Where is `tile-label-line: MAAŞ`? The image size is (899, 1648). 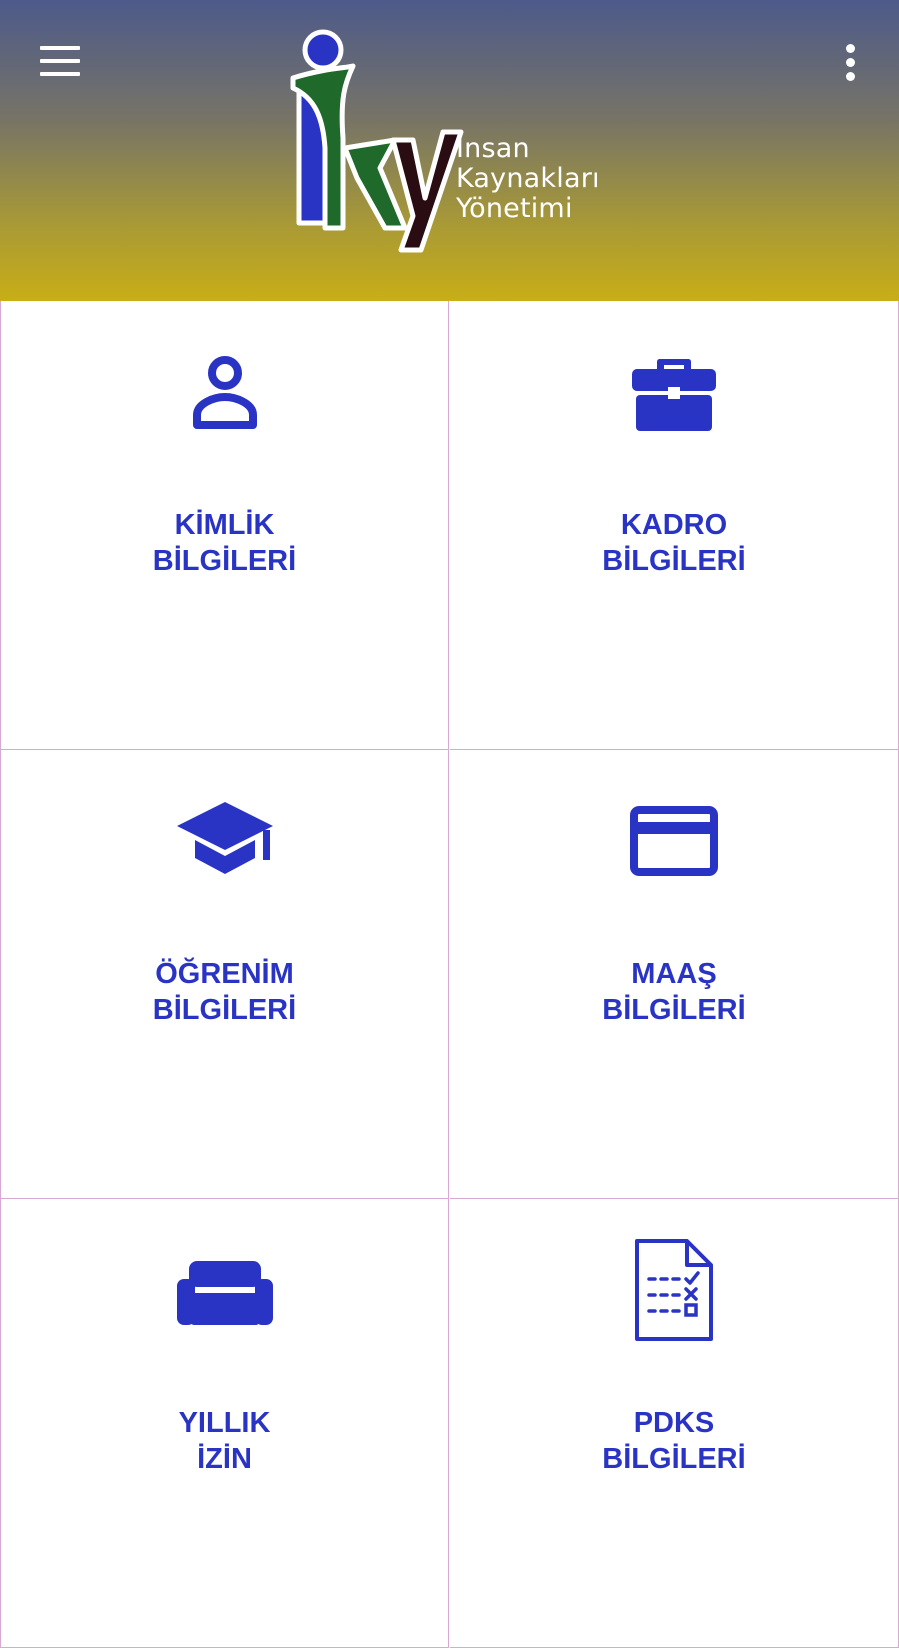
tile-label-line: MAAŞ is located at coordinates (674, 974).